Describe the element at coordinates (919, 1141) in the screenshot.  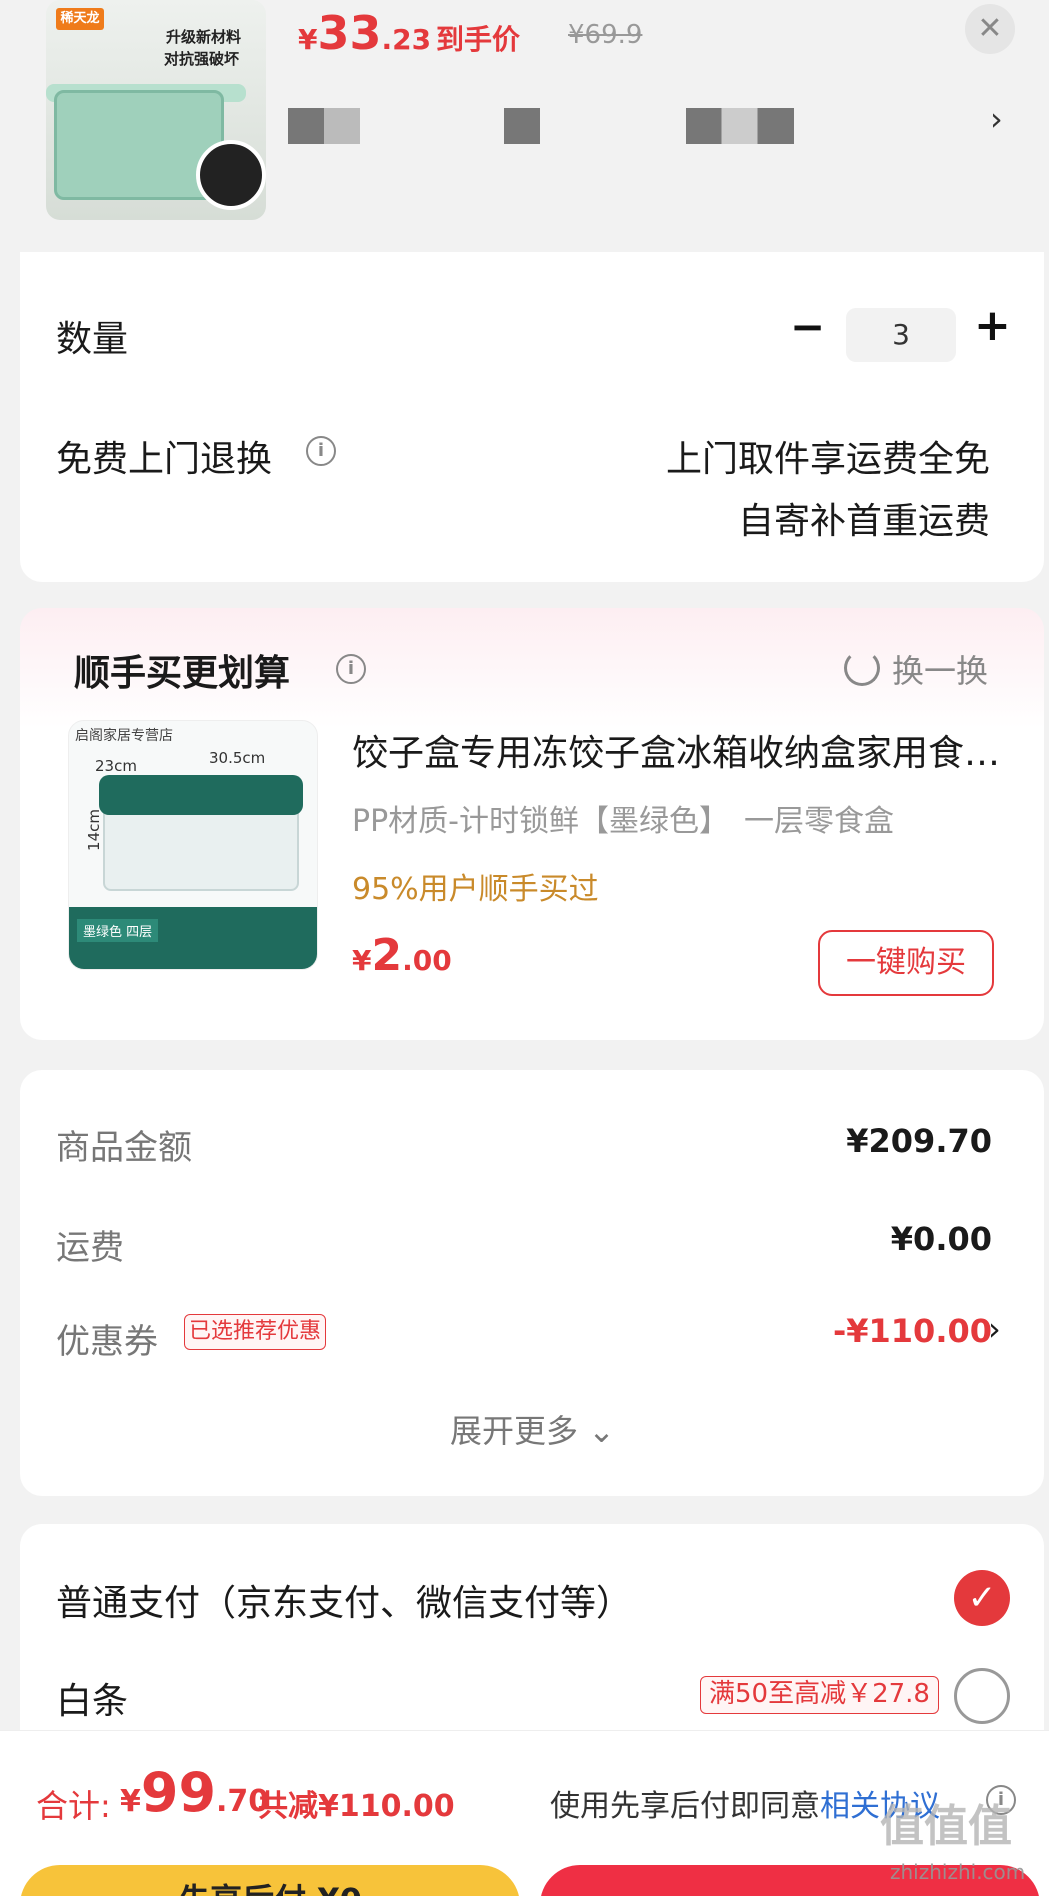
I see `goods-amount-value: ¥209.70` at that location.